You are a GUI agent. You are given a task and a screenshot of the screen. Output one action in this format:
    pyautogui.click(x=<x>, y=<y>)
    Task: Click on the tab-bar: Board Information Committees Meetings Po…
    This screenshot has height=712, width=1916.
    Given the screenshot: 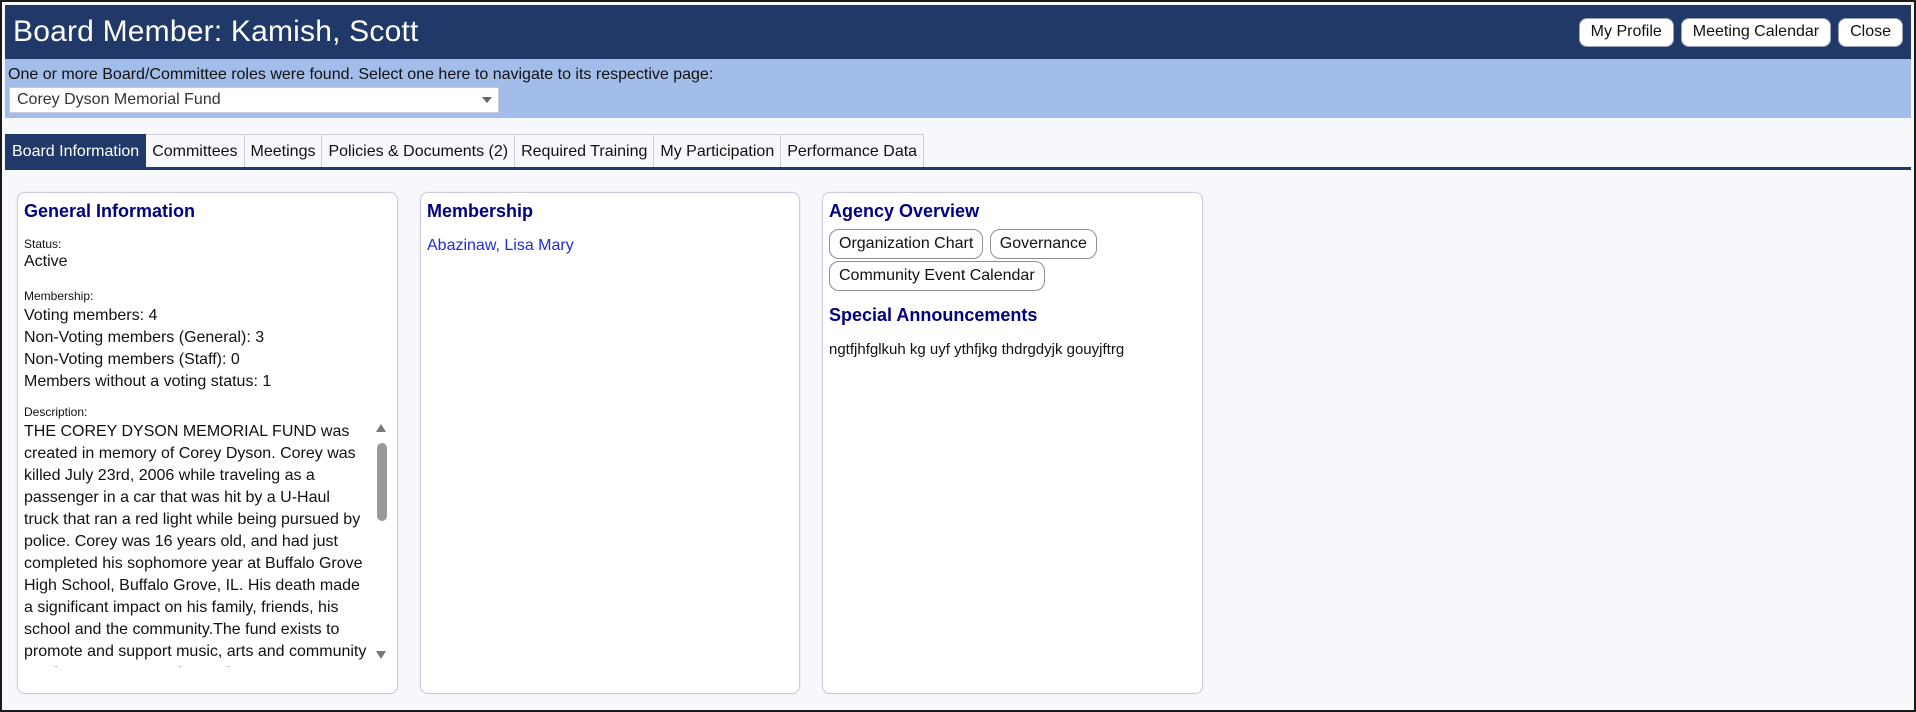 What is the action you would take?
    pyautogui.click(x=465, y=151)
    